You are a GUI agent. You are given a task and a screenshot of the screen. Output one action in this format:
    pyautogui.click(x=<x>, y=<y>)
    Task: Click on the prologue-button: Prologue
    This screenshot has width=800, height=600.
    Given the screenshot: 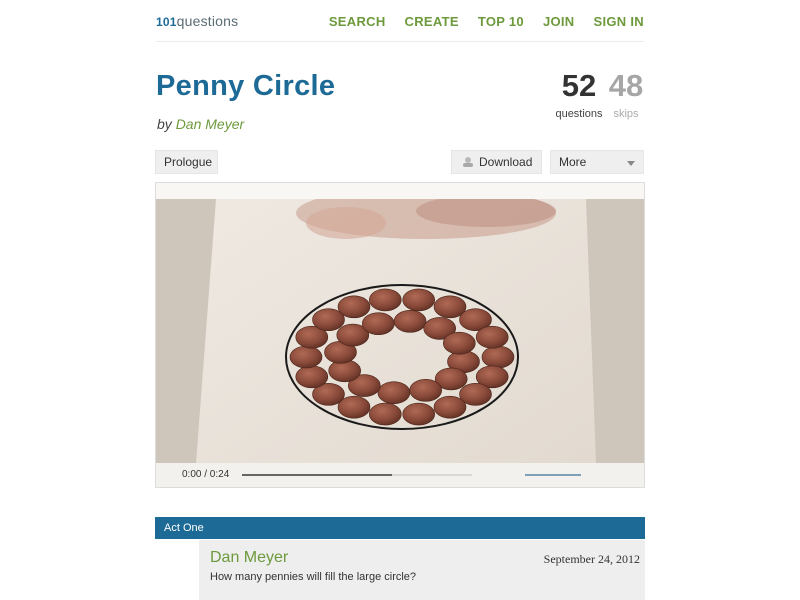 What is the action you would take?
    pyautogui.click(x=186, y=162)
    